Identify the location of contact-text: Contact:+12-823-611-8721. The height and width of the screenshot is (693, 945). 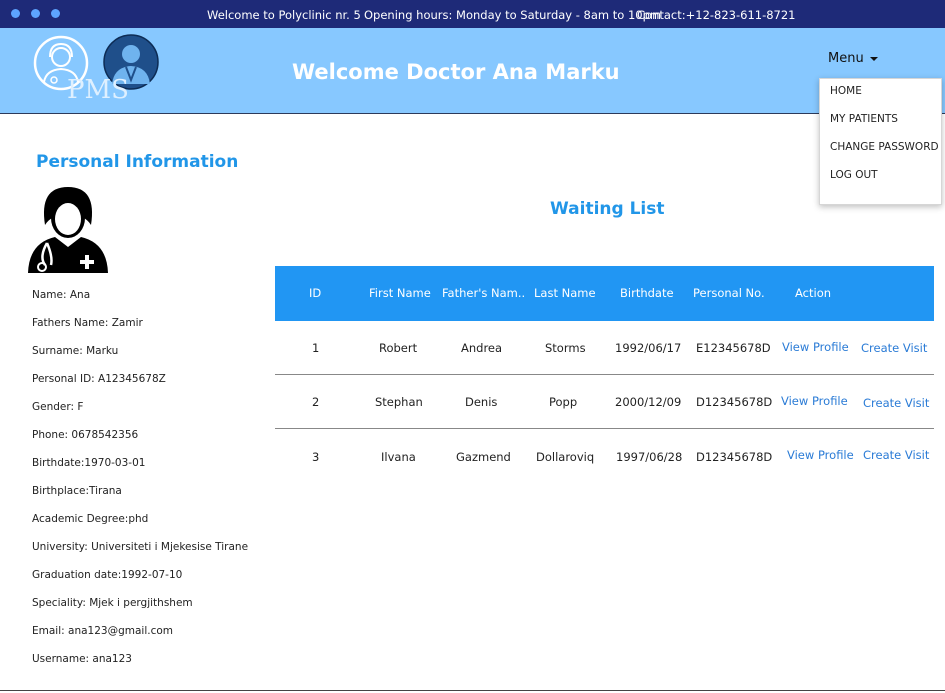
(716, 15).